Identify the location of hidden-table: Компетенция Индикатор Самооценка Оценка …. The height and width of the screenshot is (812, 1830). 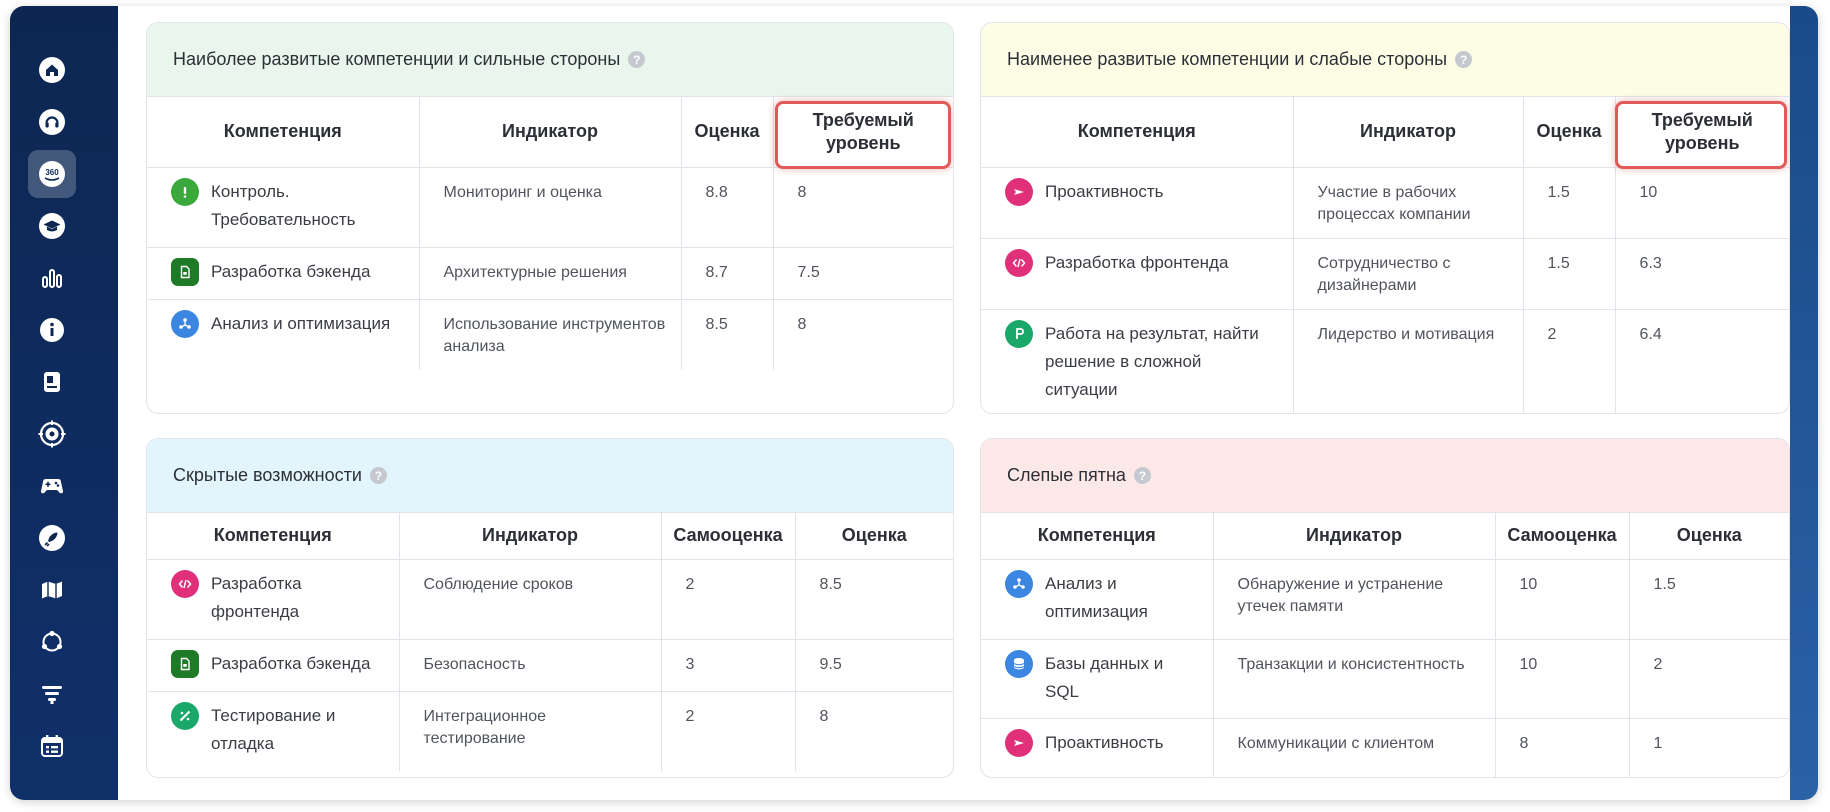
(550, 642).